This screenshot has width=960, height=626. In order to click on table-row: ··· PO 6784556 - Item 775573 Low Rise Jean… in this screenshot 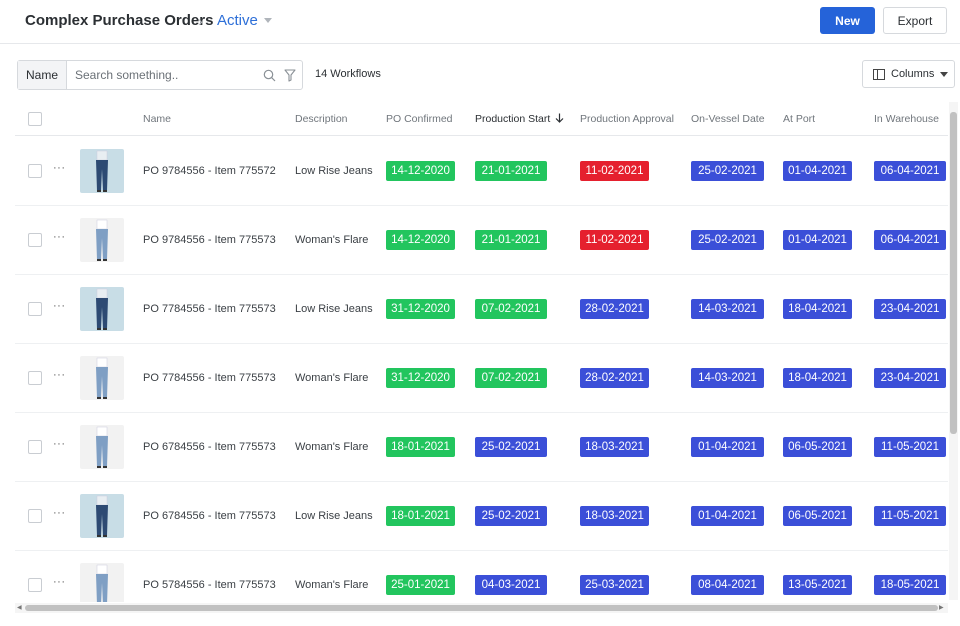, I will do `click(481, 516)`.